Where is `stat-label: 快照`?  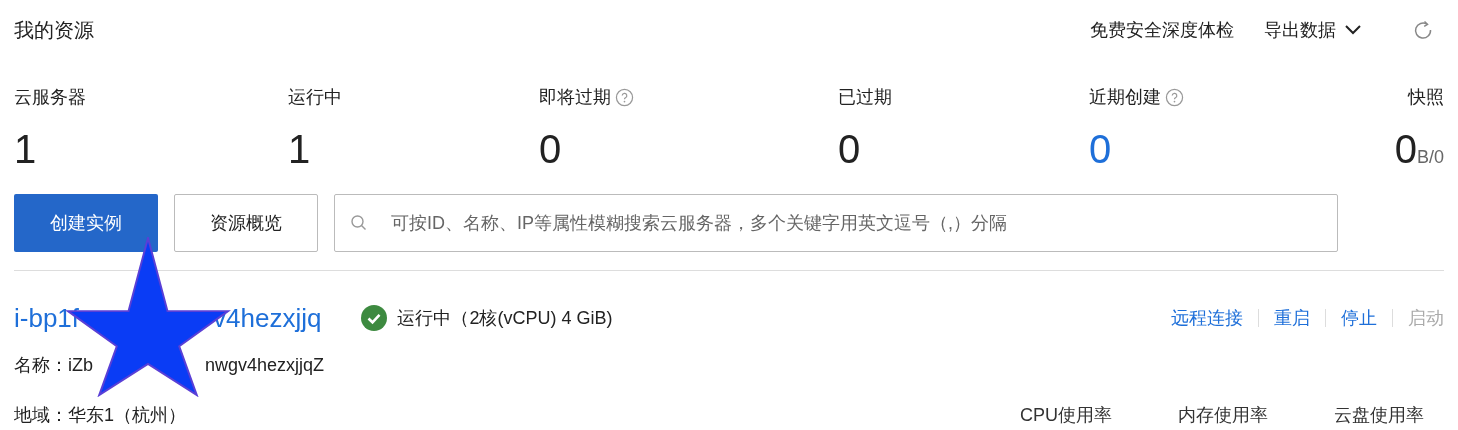
stat-label: 快照 is located at coordinates (1426, 97).